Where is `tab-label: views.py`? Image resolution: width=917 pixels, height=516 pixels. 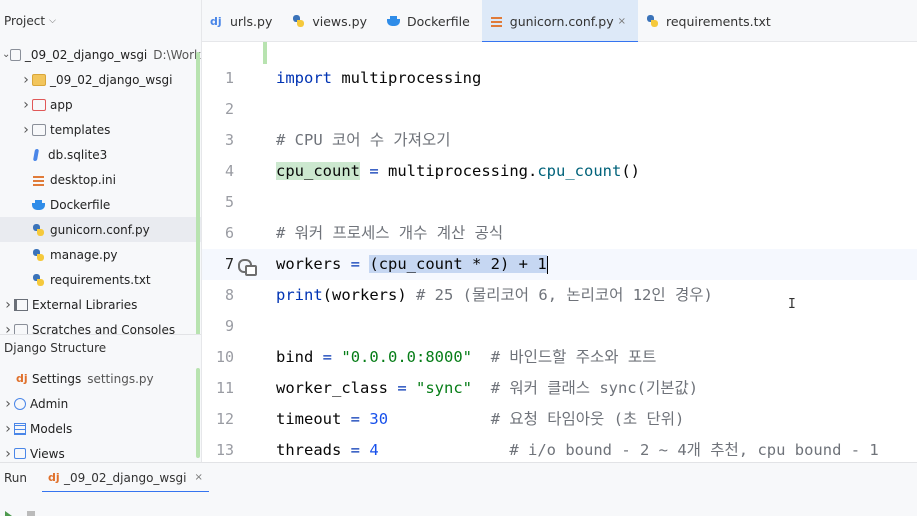 tab-label: views.py is located at coordinates (339, 21).